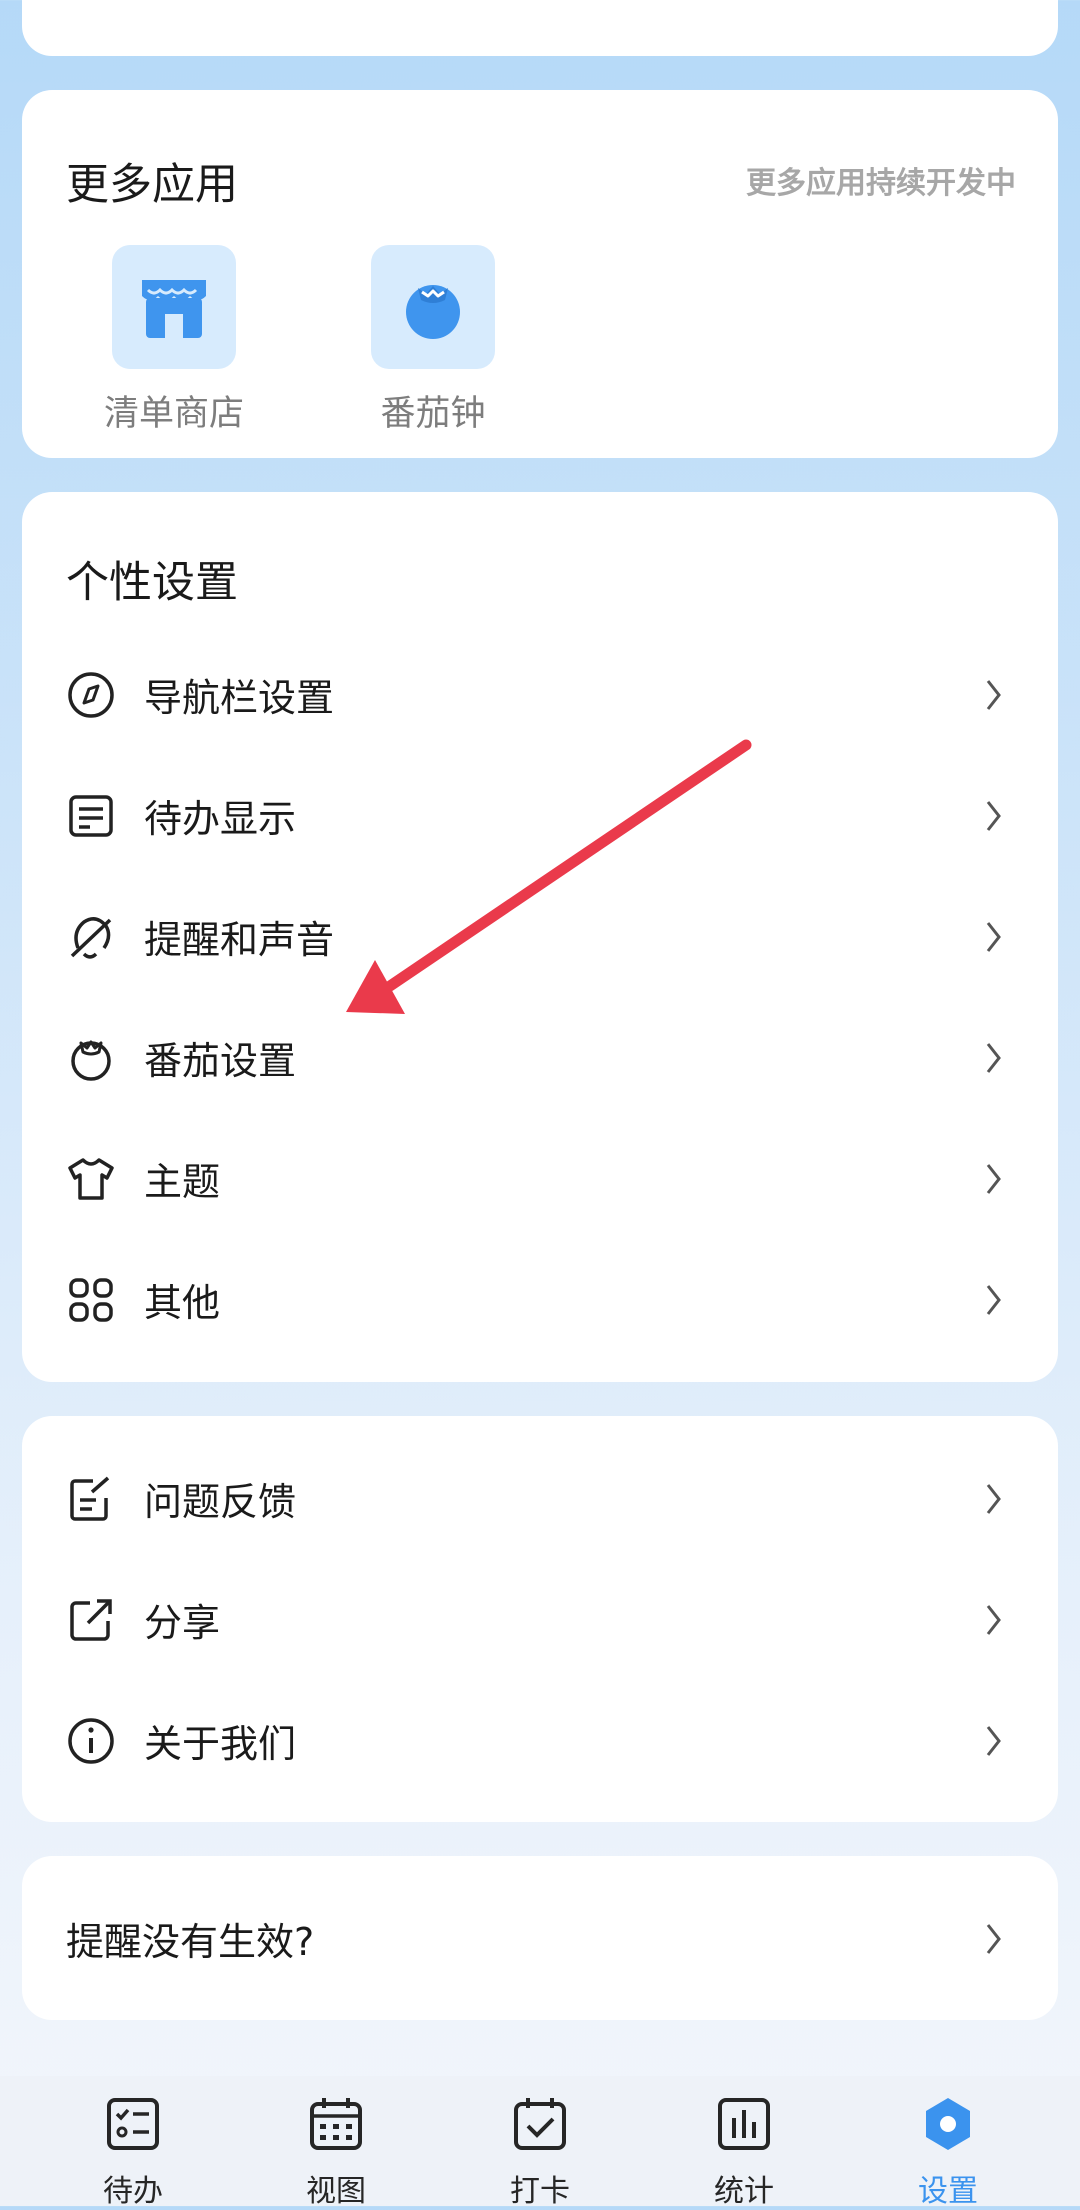  I want to click on misc-row-feedback: 问题反馈, so click(540, 1498).